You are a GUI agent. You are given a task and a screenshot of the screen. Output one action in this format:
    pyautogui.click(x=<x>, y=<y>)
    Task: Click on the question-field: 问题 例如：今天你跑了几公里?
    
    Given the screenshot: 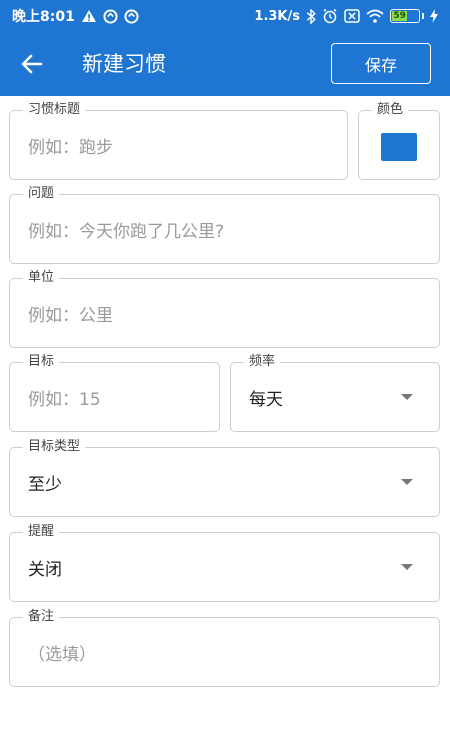 What is the action you would take?
    pyautogui.click(x=224, y=225)
    